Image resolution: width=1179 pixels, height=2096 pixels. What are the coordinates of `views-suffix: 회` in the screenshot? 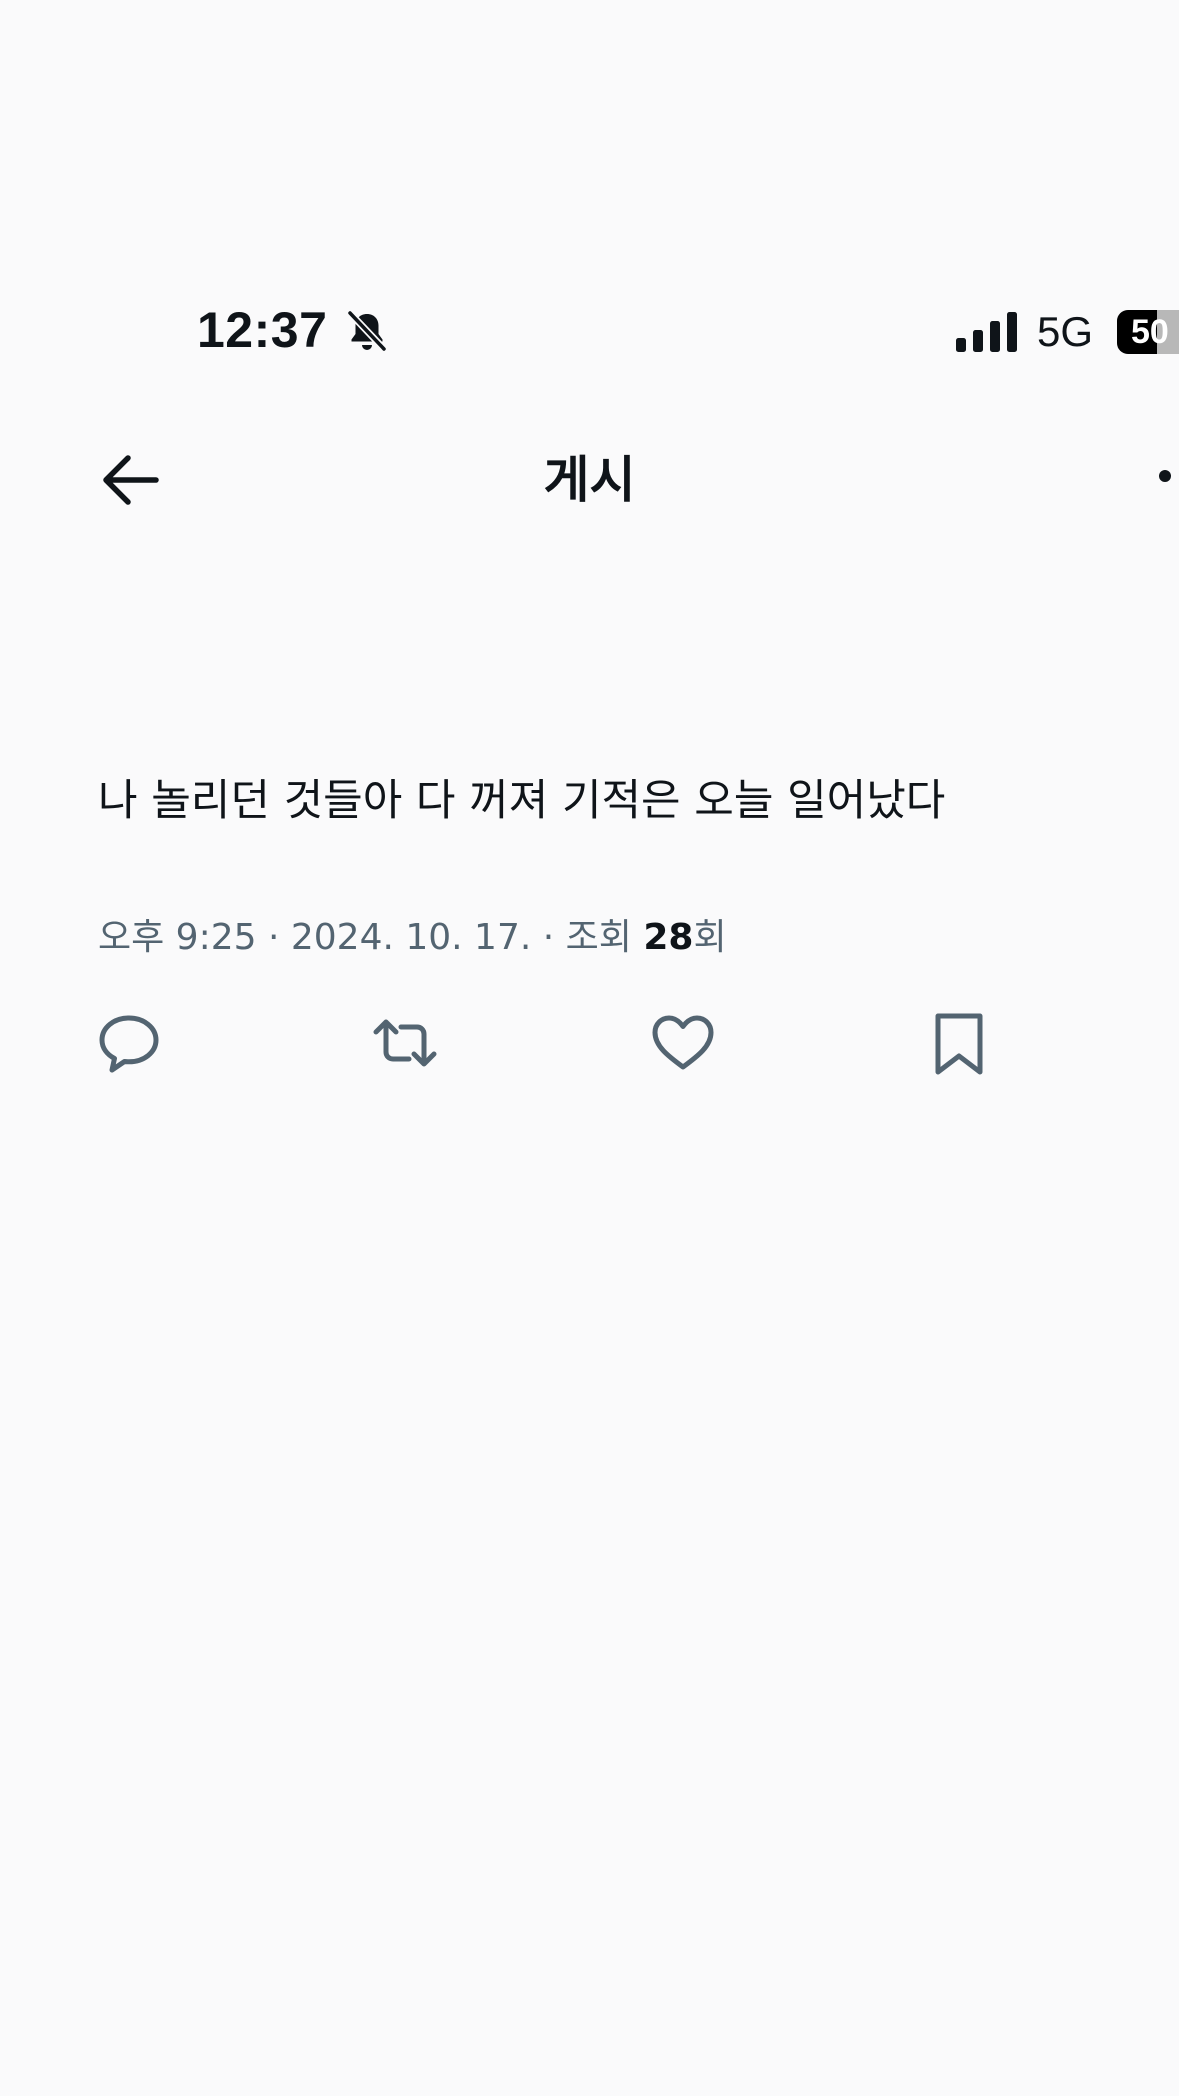 It's located at (710, 937).